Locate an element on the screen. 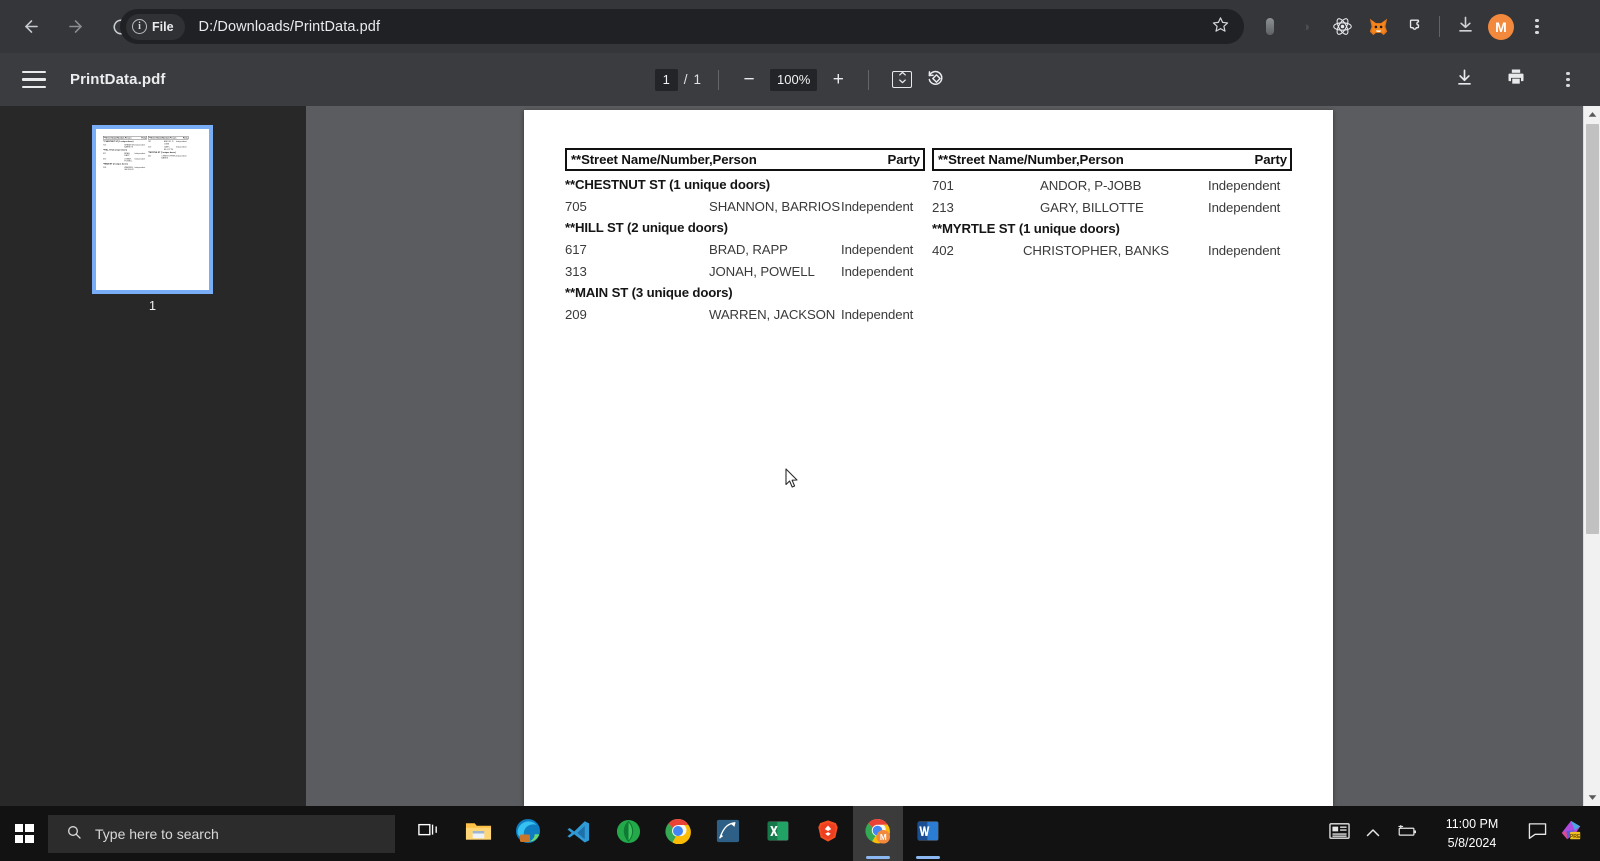 The image size is (1600, 861). color-app-tray-icon: PRE is located at coordinates (1571, 833).